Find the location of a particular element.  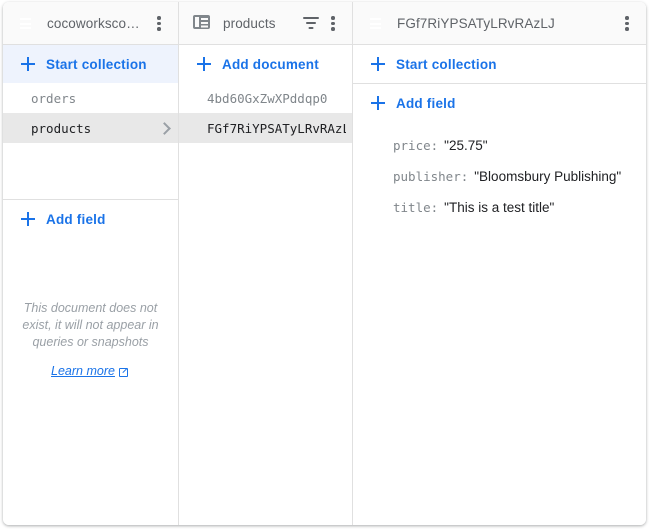

collection-name: products is located at coordinates (61, 128).